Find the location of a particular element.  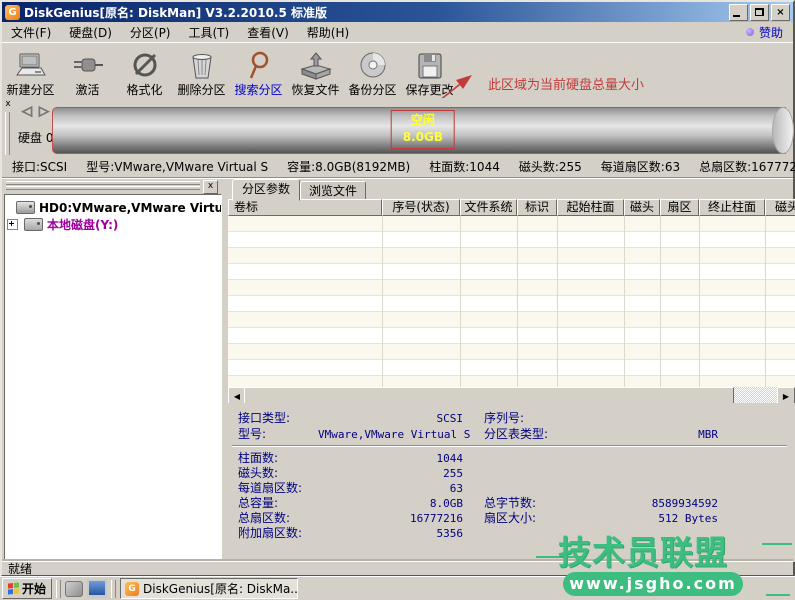

detail-label: 附加扇区数: is located at coordinates (270, 533).